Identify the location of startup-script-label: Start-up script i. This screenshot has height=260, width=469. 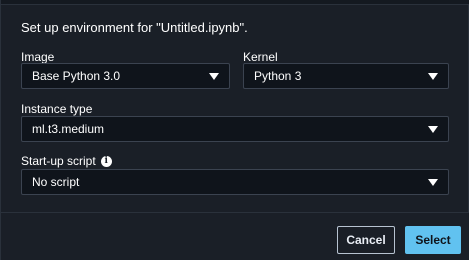
(66, 161).